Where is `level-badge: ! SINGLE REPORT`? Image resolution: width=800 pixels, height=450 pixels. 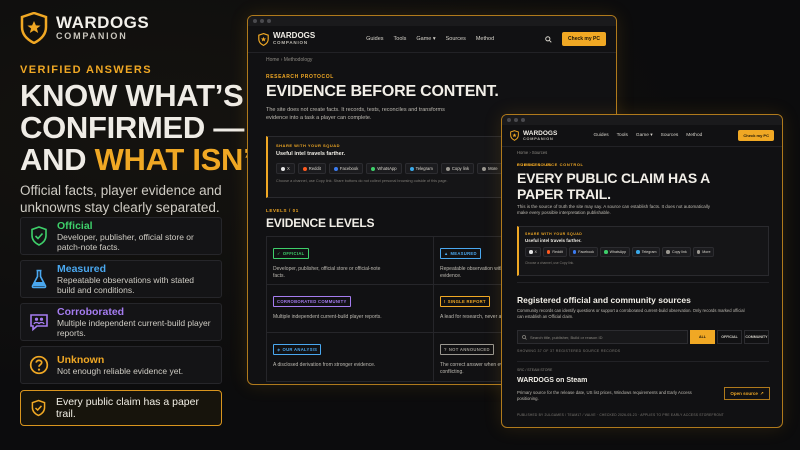
level-badge: ! SINGLE REPORT is located at coordinates (465, 301).